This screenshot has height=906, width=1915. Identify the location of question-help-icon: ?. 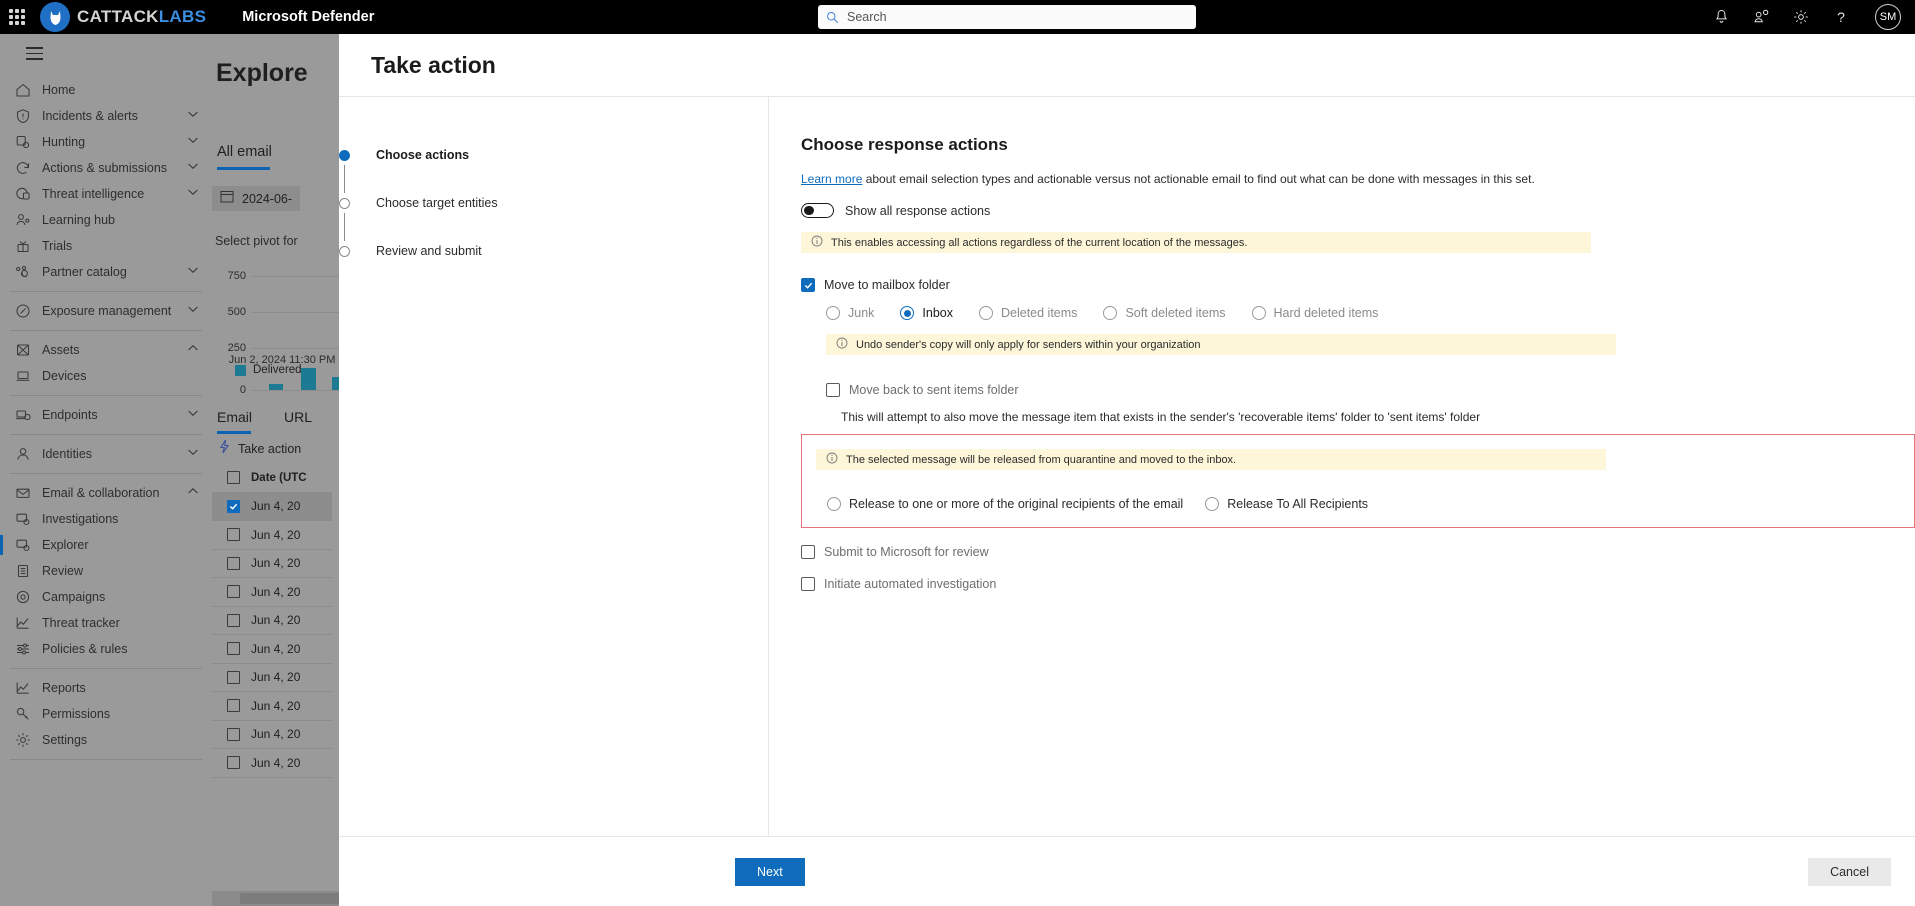
(1841, 17).